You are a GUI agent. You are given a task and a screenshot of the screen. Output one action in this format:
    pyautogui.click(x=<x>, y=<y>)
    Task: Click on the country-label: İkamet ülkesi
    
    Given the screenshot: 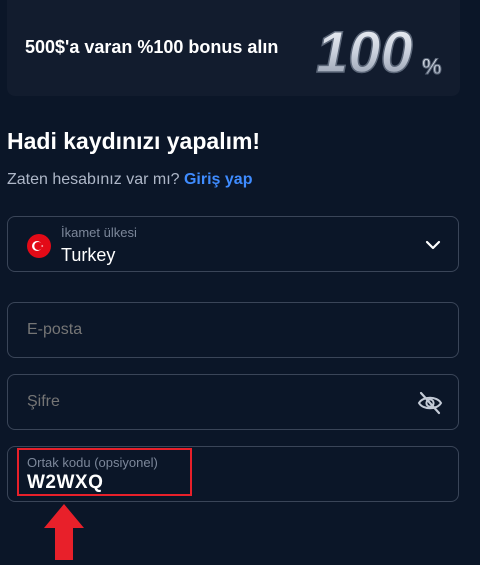 What is the action you would take?
    pyautogui.click(x=99, y=232)
    